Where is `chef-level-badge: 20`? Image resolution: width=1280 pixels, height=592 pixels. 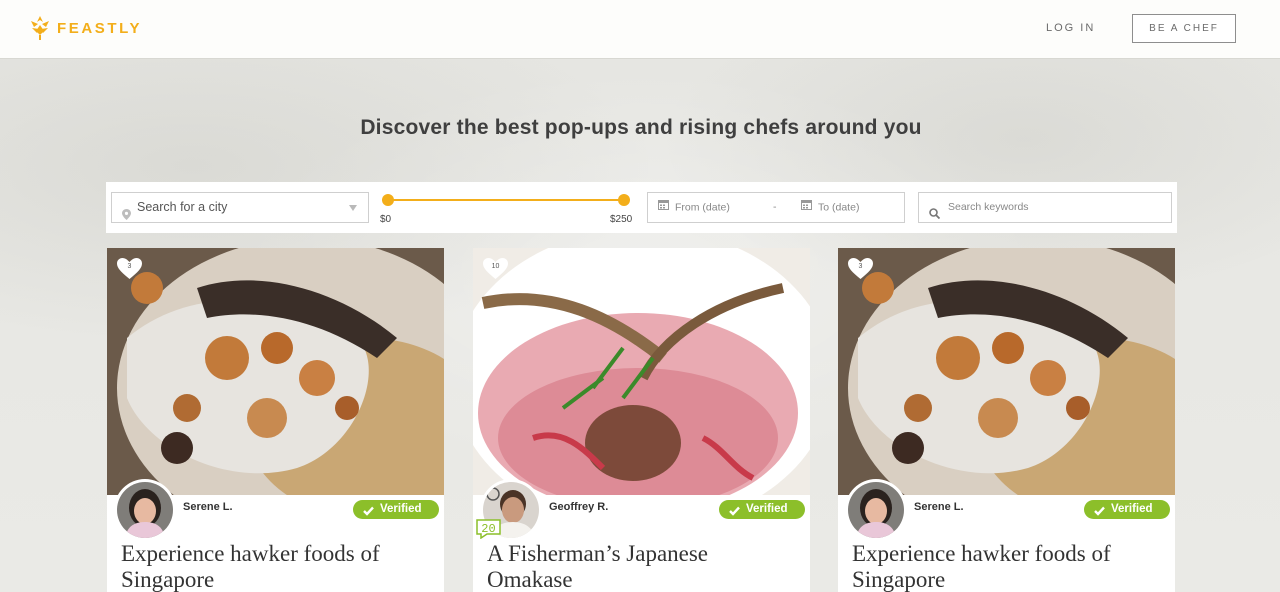 chef-level-badge: 20 is located at coordinates (488, 529).